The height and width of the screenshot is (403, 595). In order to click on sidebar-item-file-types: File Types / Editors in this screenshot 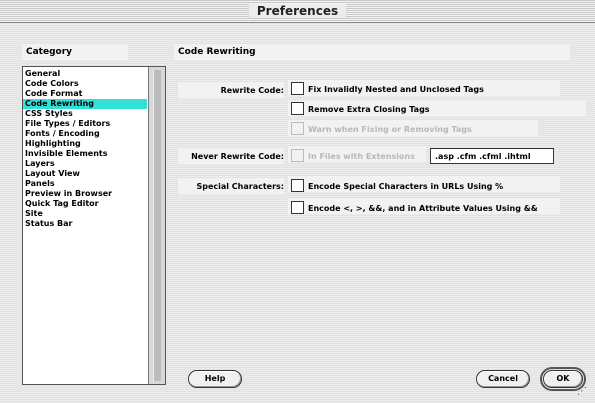, I will do `click(85, 124)`.